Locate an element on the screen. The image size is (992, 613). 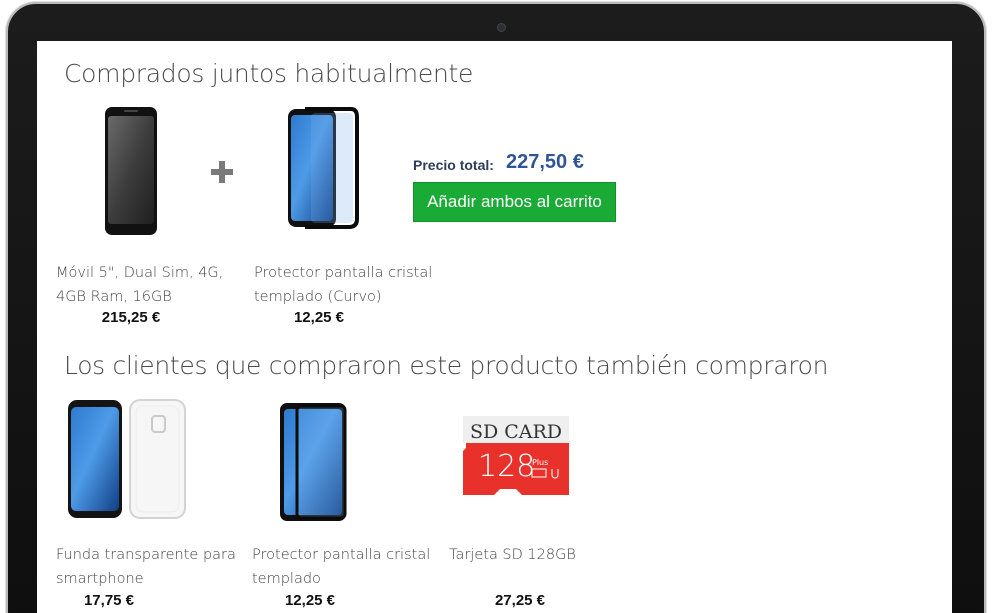
plus-icon is located at coordinates (222, 172).